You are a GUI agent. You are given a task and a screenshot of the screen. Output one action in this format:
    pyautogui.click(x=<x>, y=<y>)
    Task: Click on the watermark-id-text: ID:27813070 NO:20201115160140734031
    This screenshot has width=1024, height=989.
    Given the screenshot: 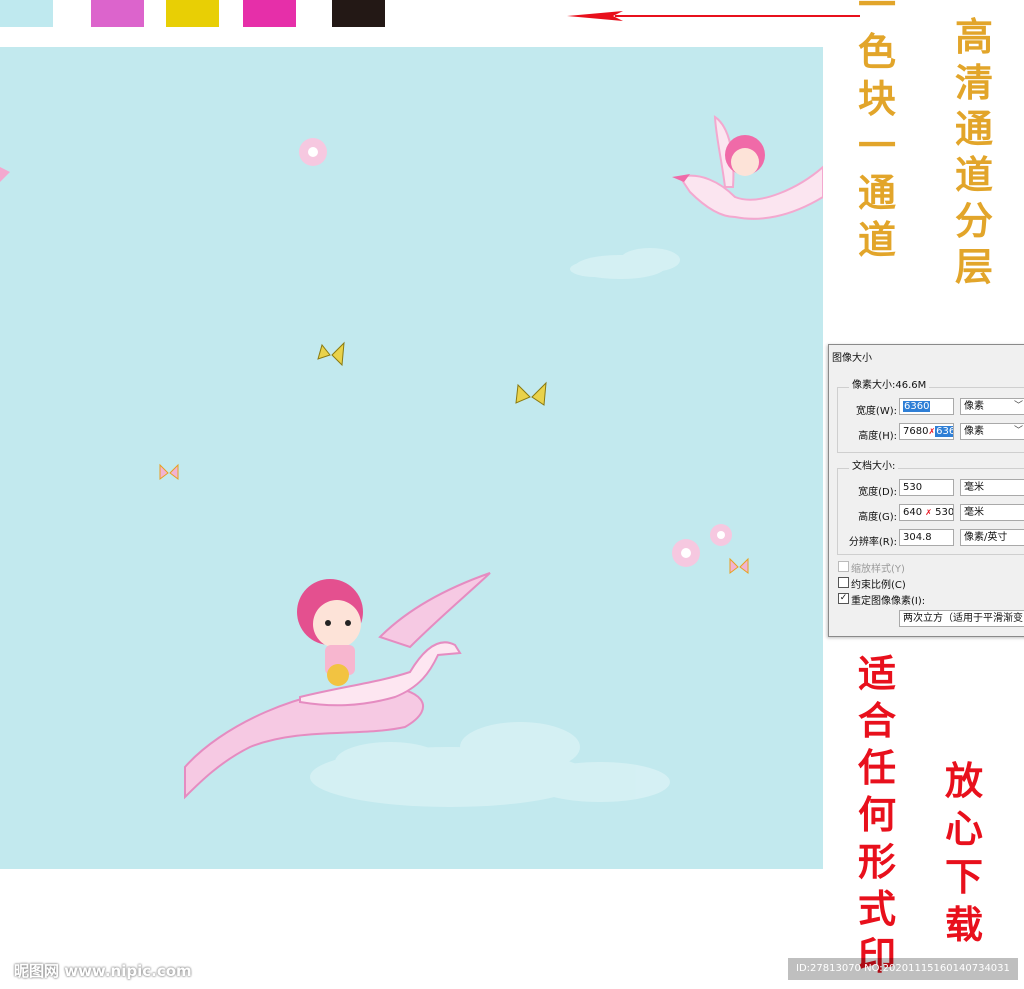 What is the action you would take?
    pyautogui.click(x=903, y=968)
    